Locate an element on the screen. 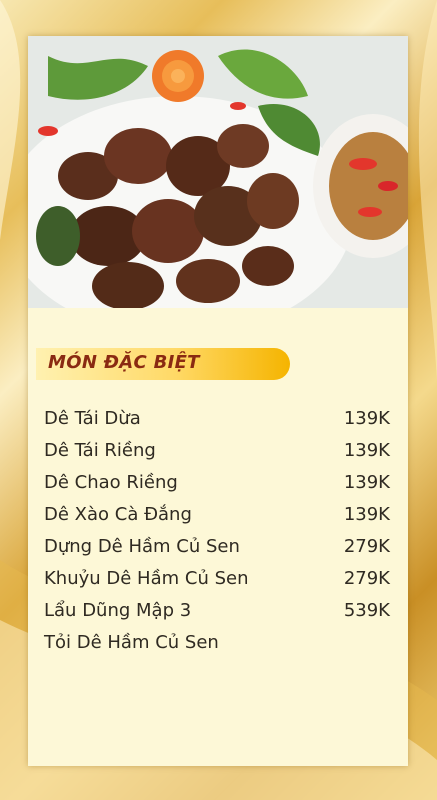 This screenshot has height=800, width=437. menu-item: Dê Xào Cà Đắng 139K is located at coordinates (218, 520).